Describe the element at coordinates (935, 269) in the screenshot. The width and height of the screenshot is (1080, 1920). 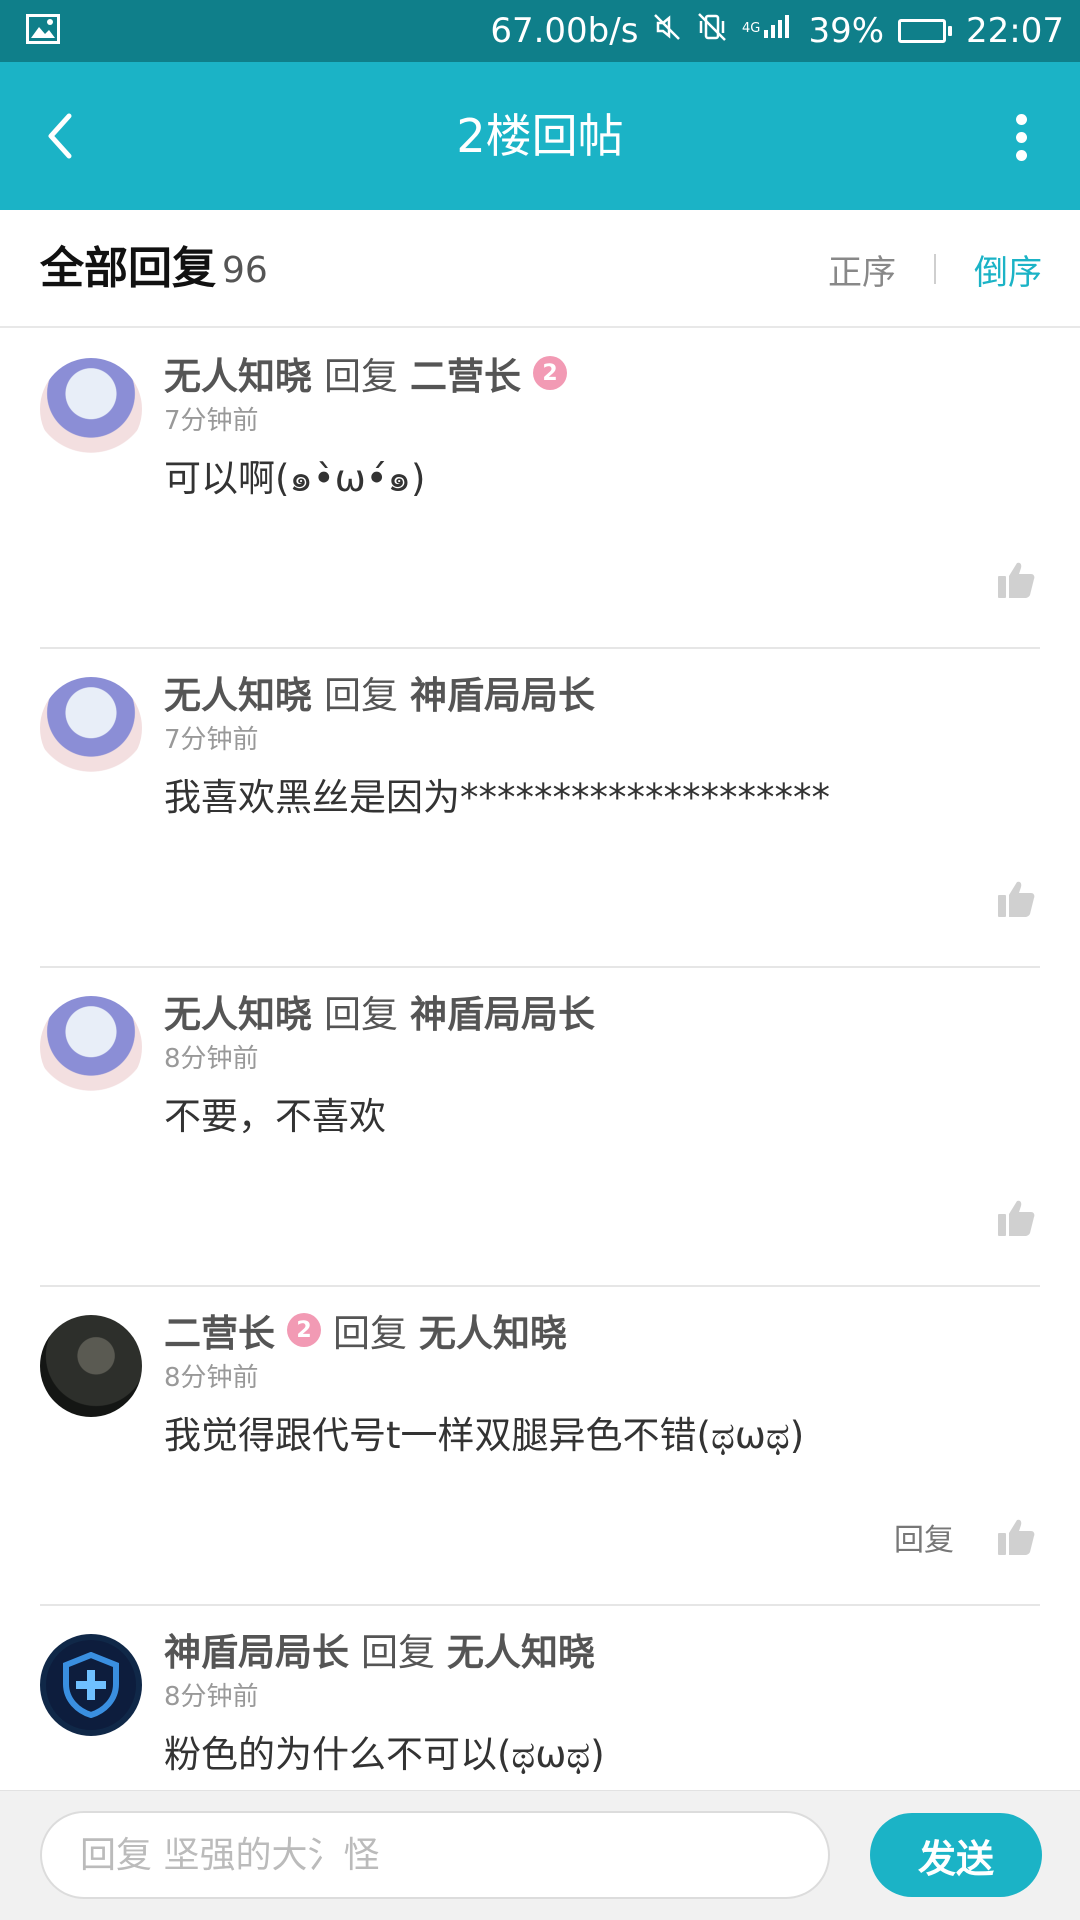
I see `sort-divider` at that location.